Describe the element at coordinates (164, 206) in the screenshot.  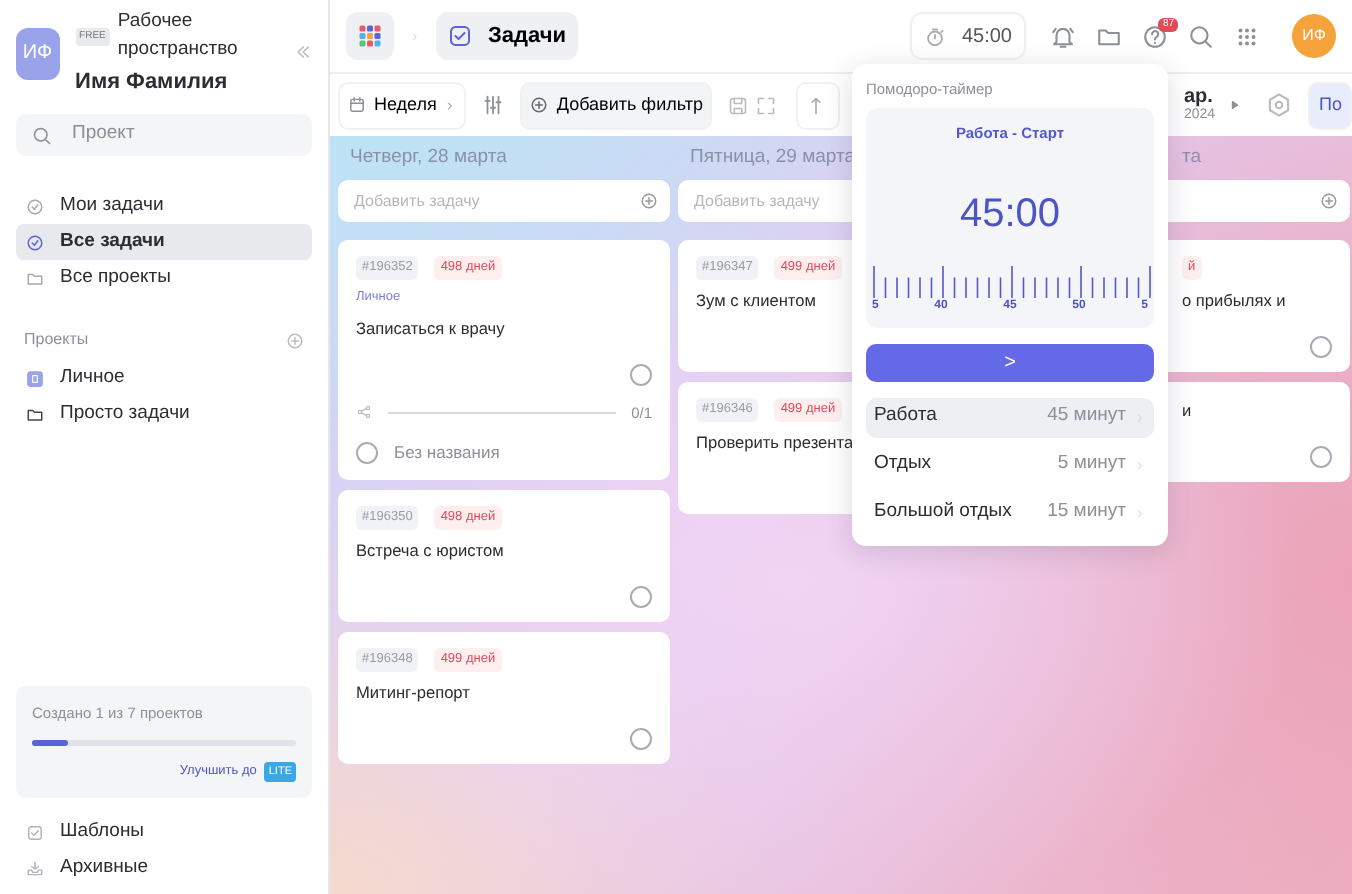
I see `nav-item: Мои задачи` at that location.